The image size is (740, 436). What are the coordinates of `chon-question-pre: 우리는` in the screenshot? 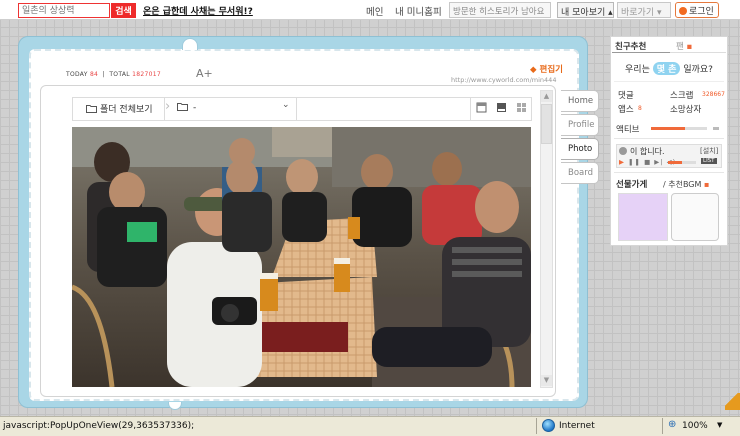 It's located at (637, 70).